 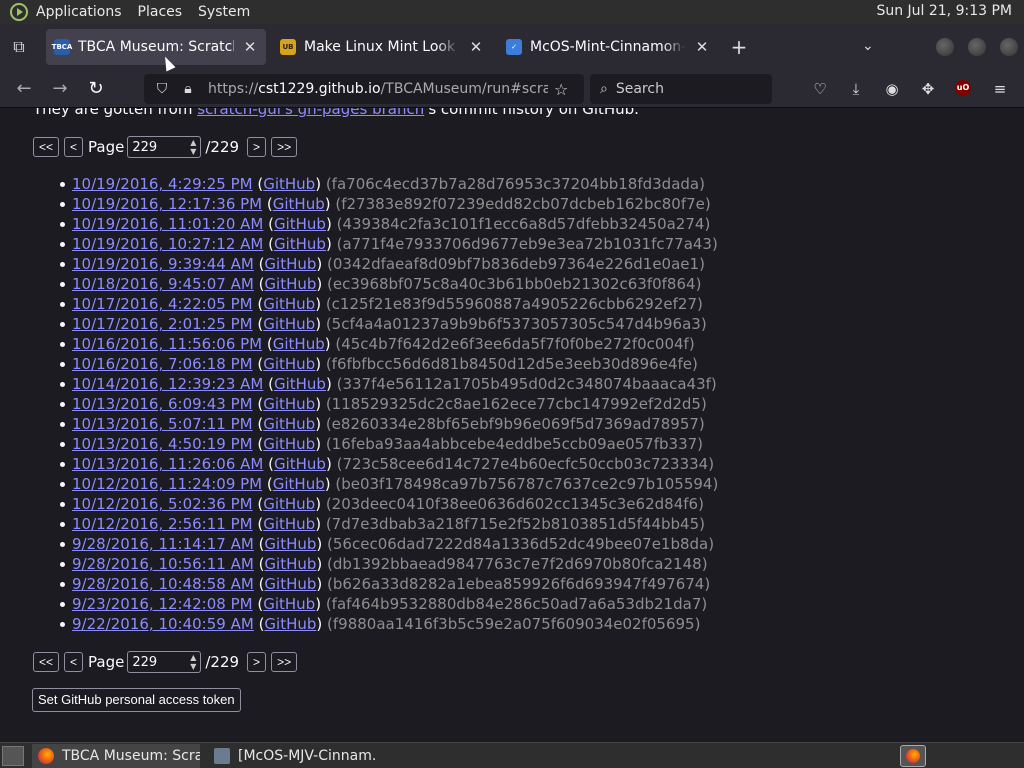 I want to click on menu-places: Places, so click(x=160, y=12).